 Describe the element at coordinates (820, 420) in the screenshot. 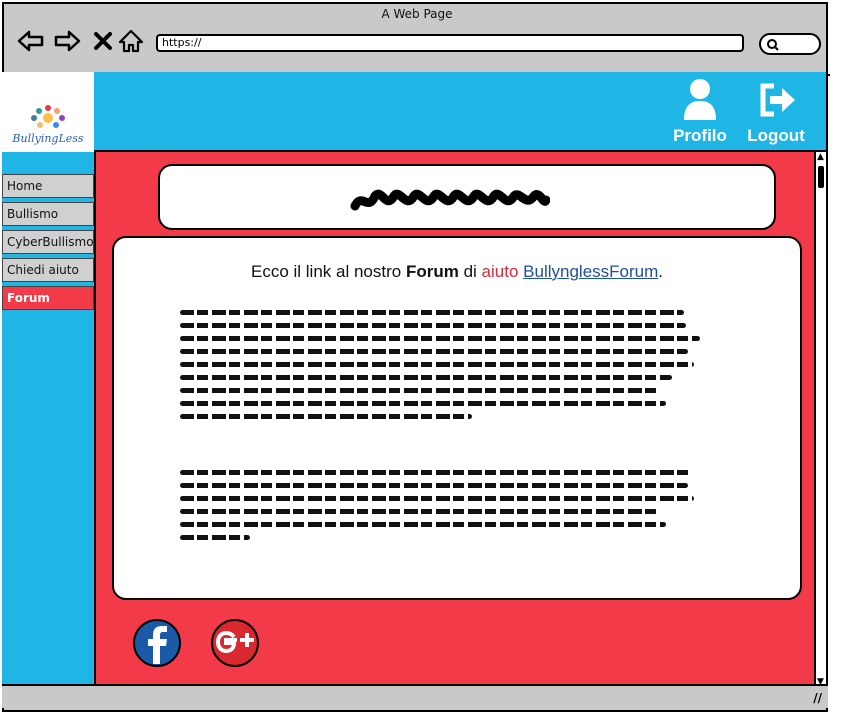

I see `vertical-scrollbar: ▲ ▼` at that location.